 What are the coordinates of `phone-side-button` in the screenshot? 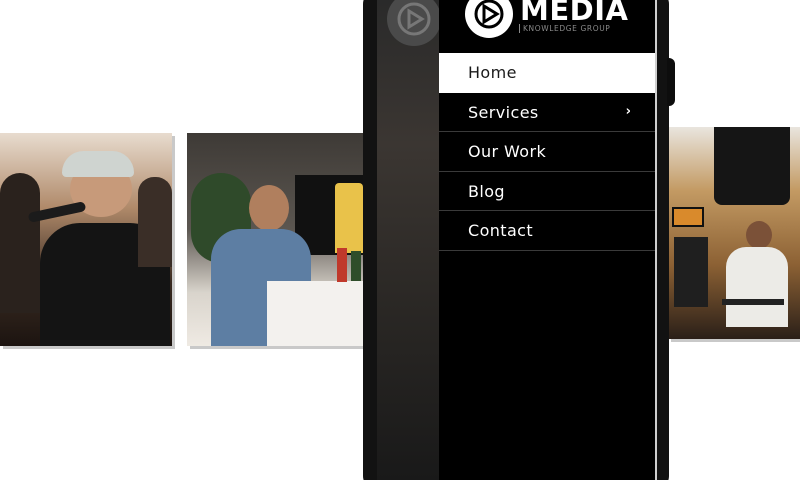 It's located at (671, 82).